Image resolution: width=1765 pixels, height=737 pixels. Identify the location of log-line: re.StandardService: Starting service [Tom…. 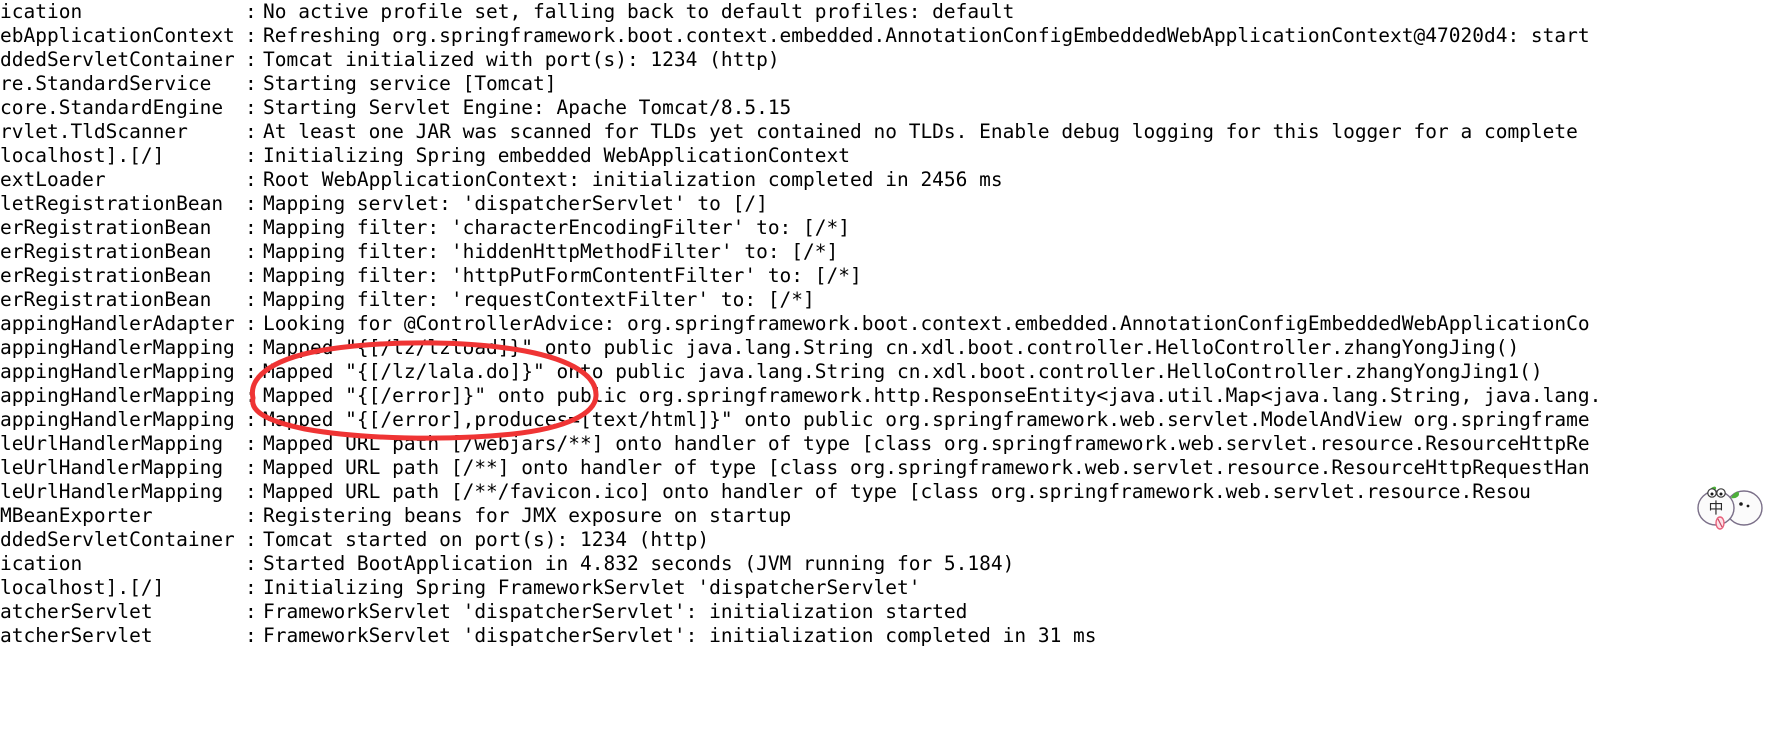
(882, 84).